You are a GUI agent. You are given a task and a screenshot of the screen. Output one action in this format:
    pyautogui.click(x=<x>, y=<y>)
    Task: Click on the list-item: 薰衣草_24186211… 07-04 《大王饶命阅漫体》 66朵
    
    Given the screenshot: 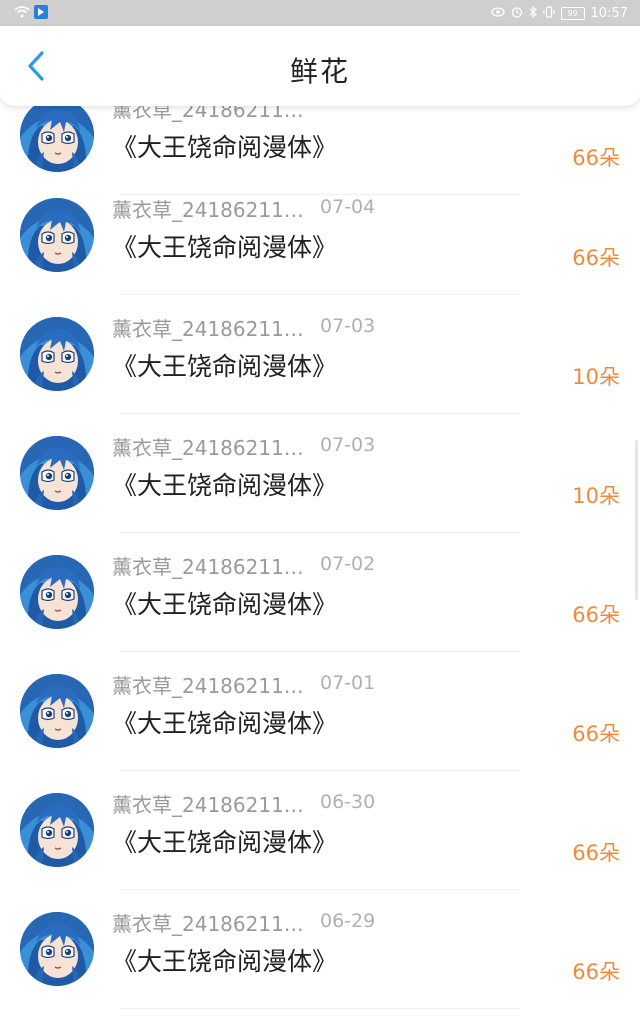 What is the action you would take?
    pyautogui.click(x=320, y=256)
    